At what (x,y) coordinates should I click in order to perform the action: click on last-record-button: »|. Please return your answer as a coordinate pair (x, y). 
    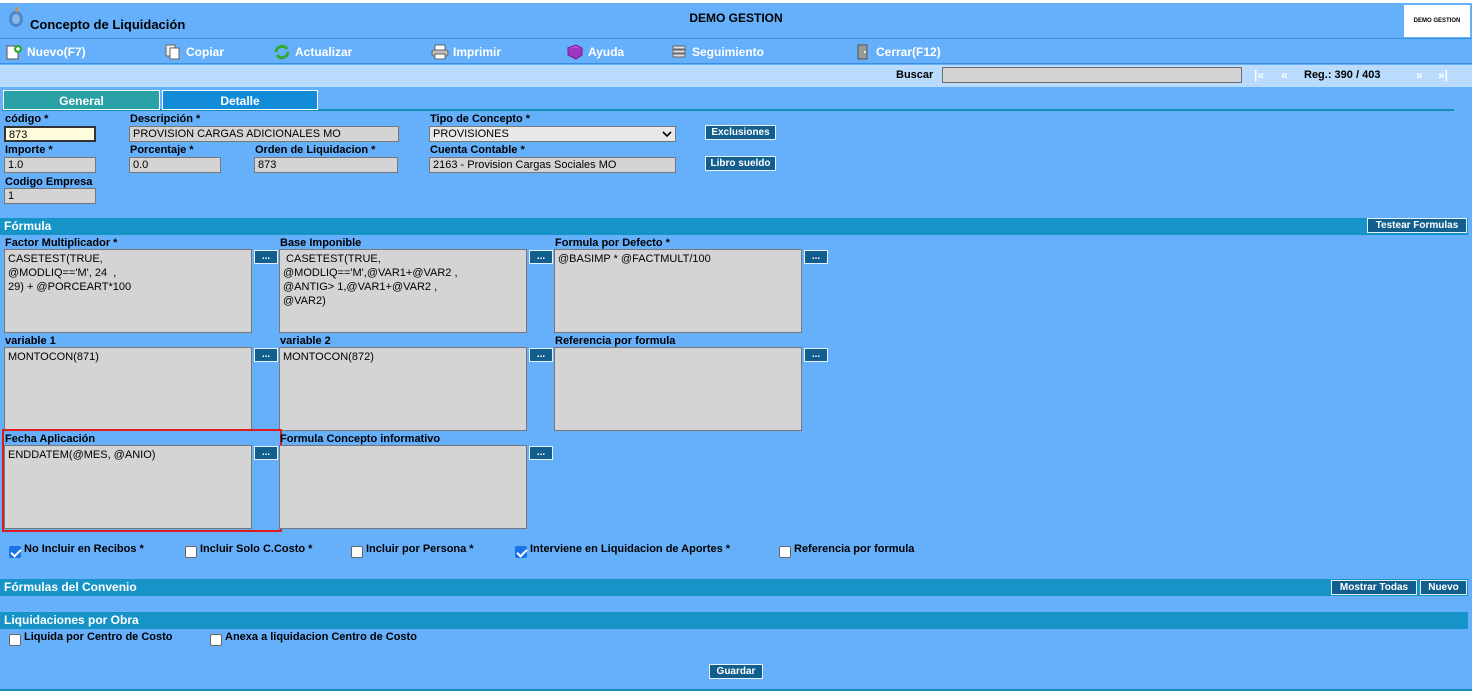
    Looking at the image, I should click on (1443, 75).